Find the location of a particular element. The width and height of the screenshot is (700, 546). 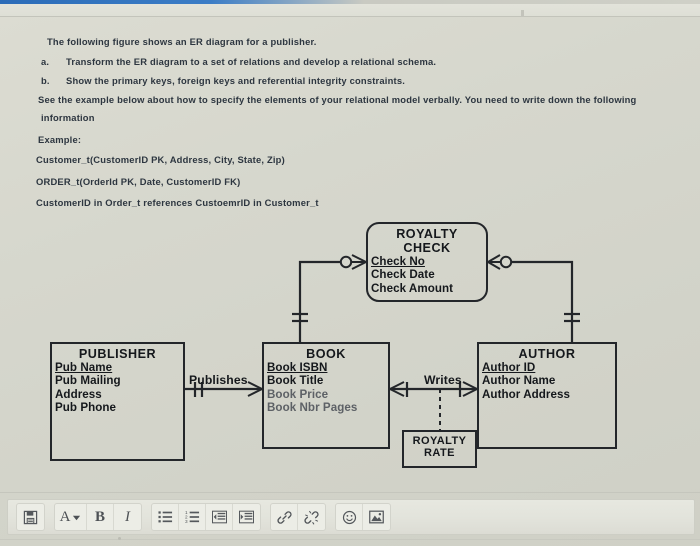

attribute-pub-mailing: Pub Mailing is located at coordinates (88, 381).